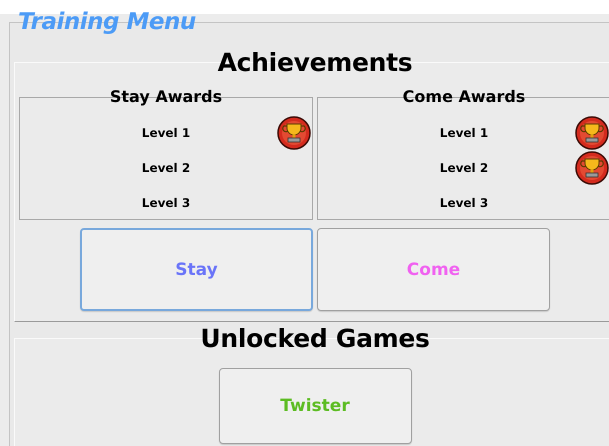 This screenshot has height=446, width=609. Describe the element at coordinates (107, 22) in the screenshot. I see `window-title: Training Menu` at that location.